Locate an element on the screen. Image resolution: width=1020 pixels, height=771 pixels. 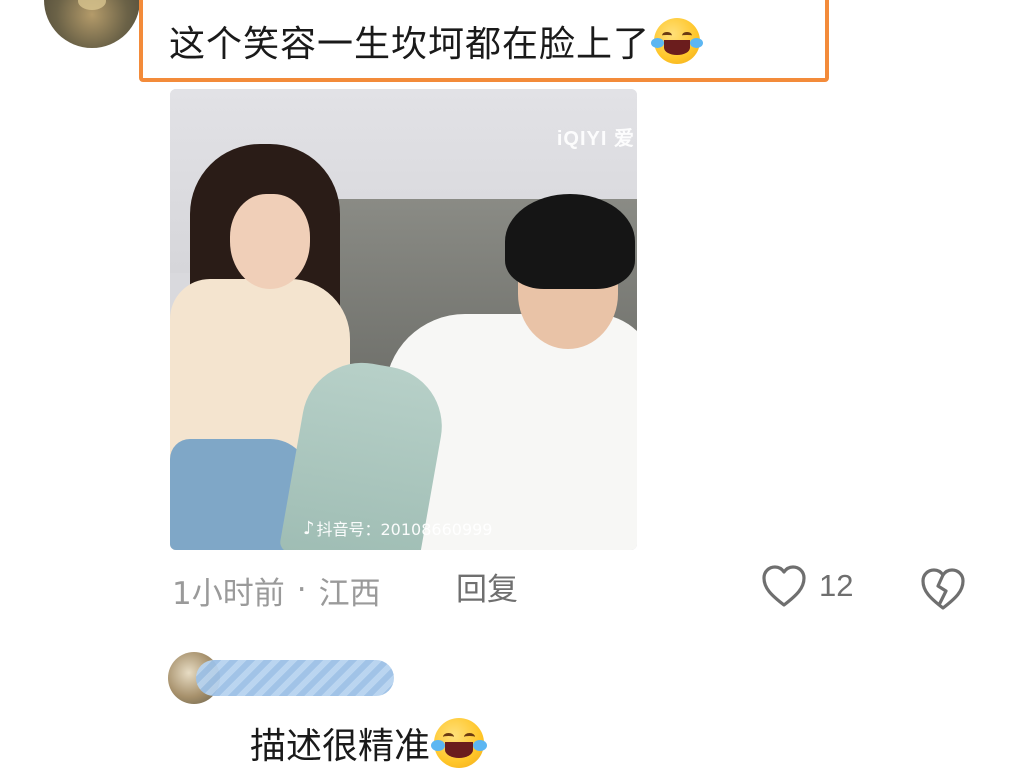
douyin-watermark: ♪ 抖音号：20108660999 is located at coordinates (397, 528).